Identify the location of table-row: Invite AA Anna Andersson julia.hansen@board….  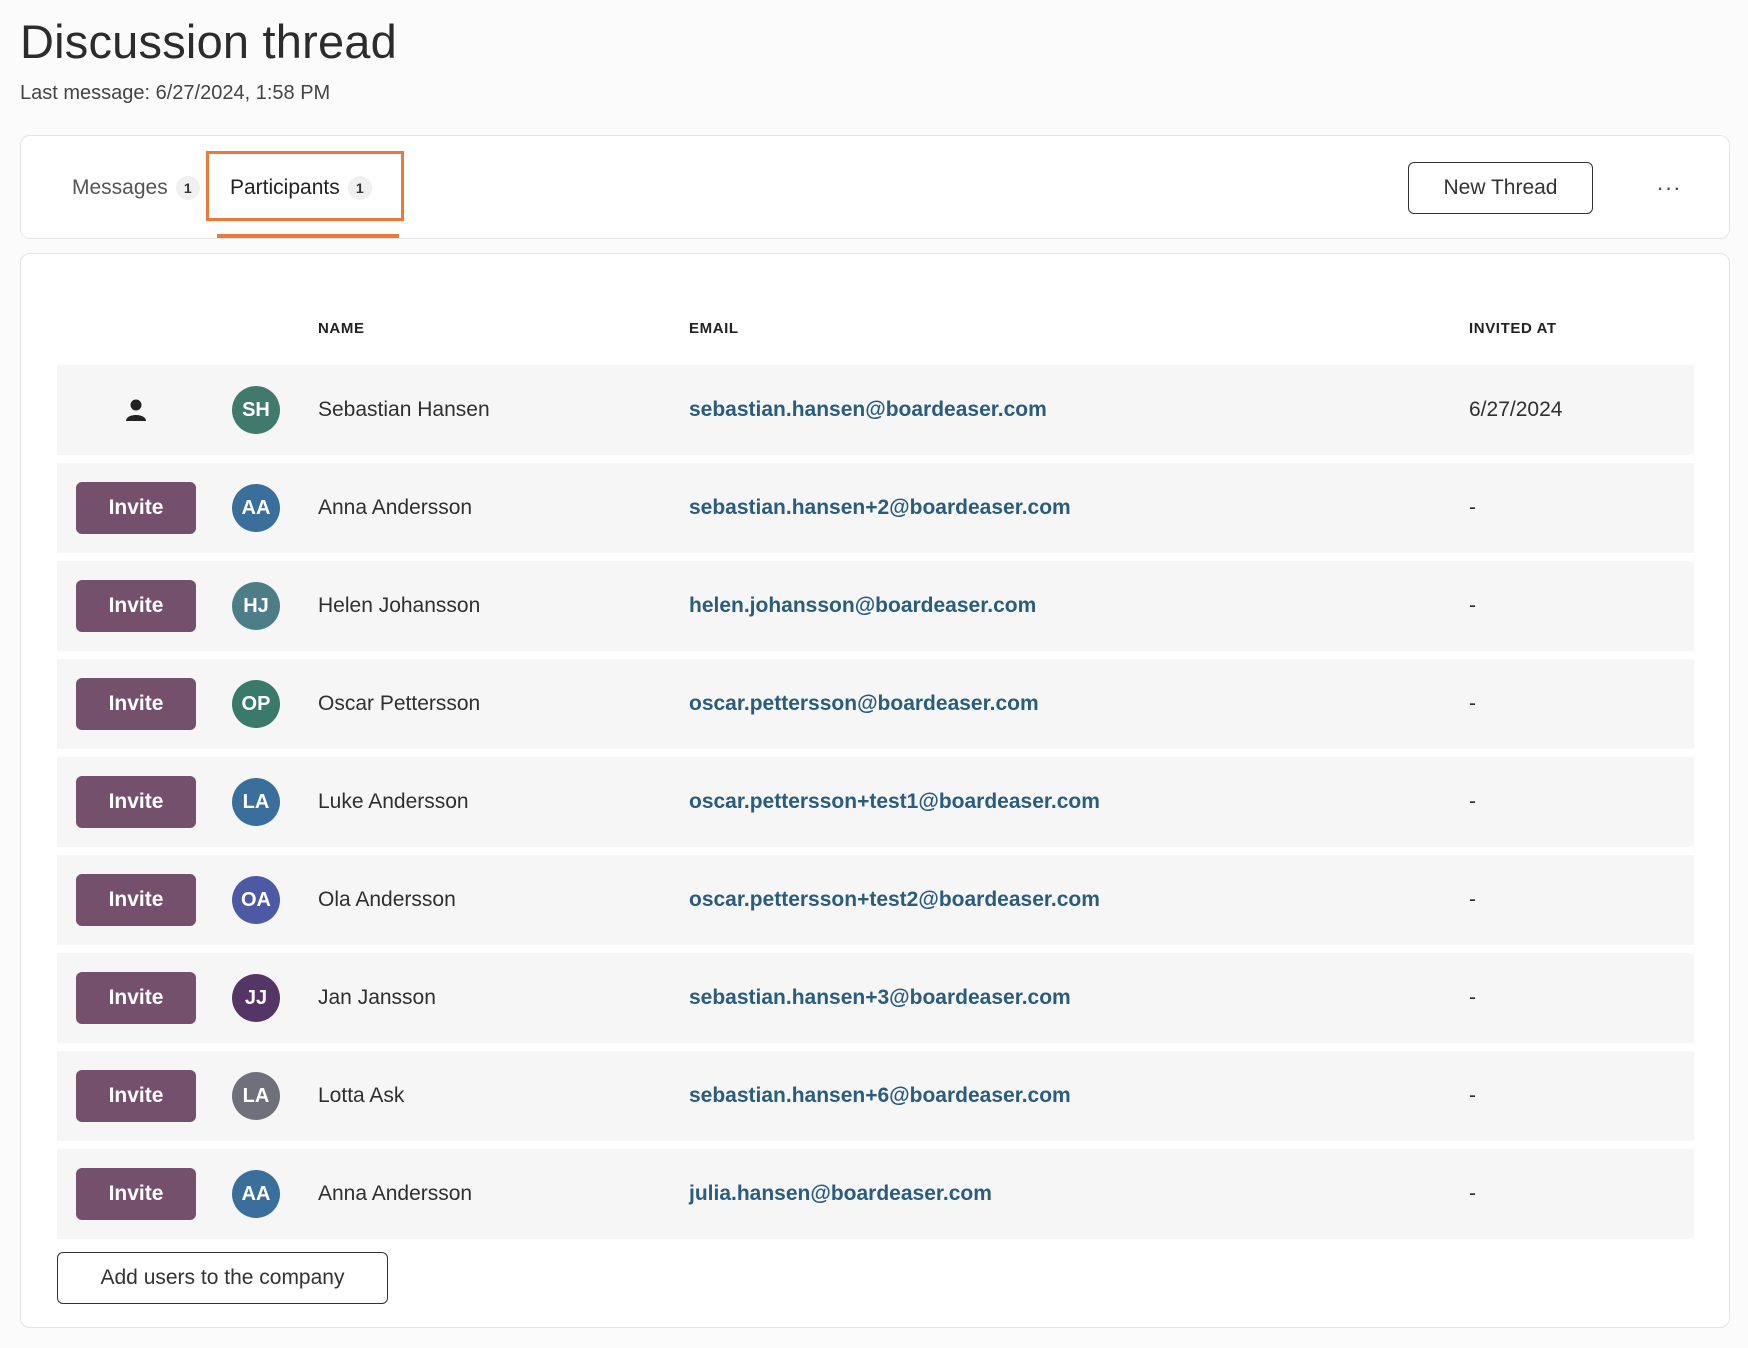
(875, 1194).